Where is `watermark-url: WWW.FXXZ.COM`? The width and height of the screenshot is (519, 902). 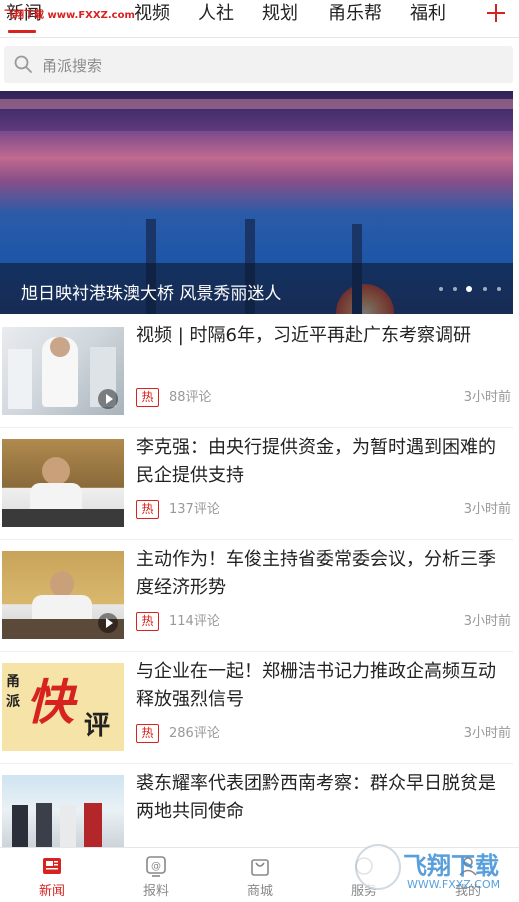 watermark-url: WWW.FXXZ.COM is located at coordinates (454, 884).